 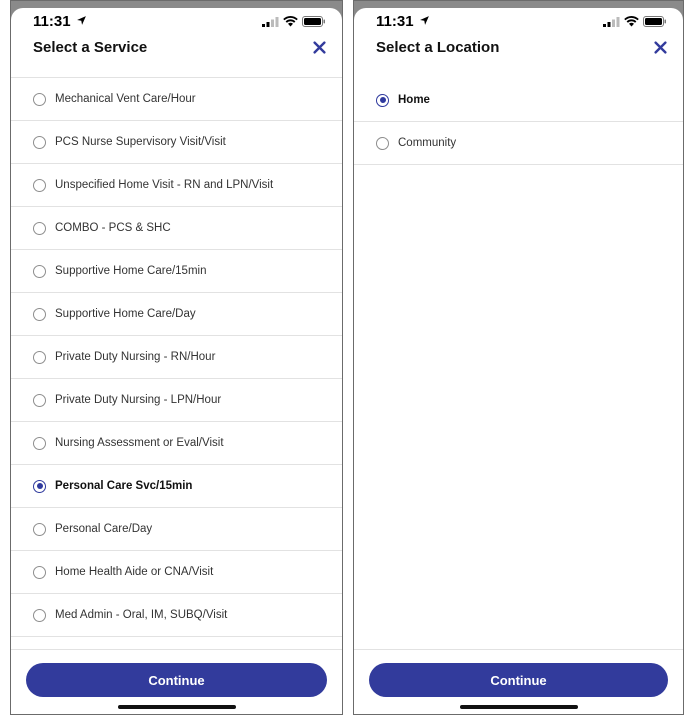 I want to click on service-option: Med Admin - Oral, IM, SUBQ/Visit, so click(x=176, y=615).